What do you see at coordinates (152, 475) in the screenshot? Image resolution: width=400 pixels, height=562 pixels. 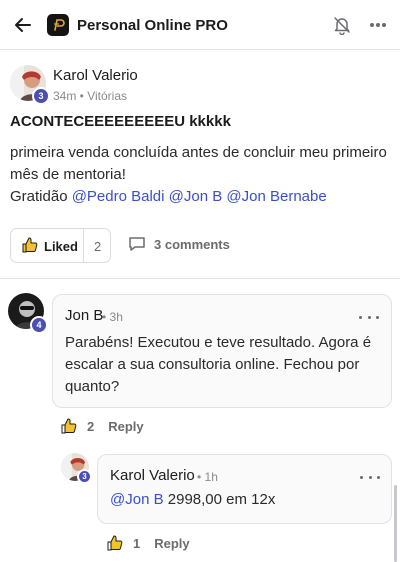 I see `comment-author-name: Karol Valerio` at bounding box center [152, 475].